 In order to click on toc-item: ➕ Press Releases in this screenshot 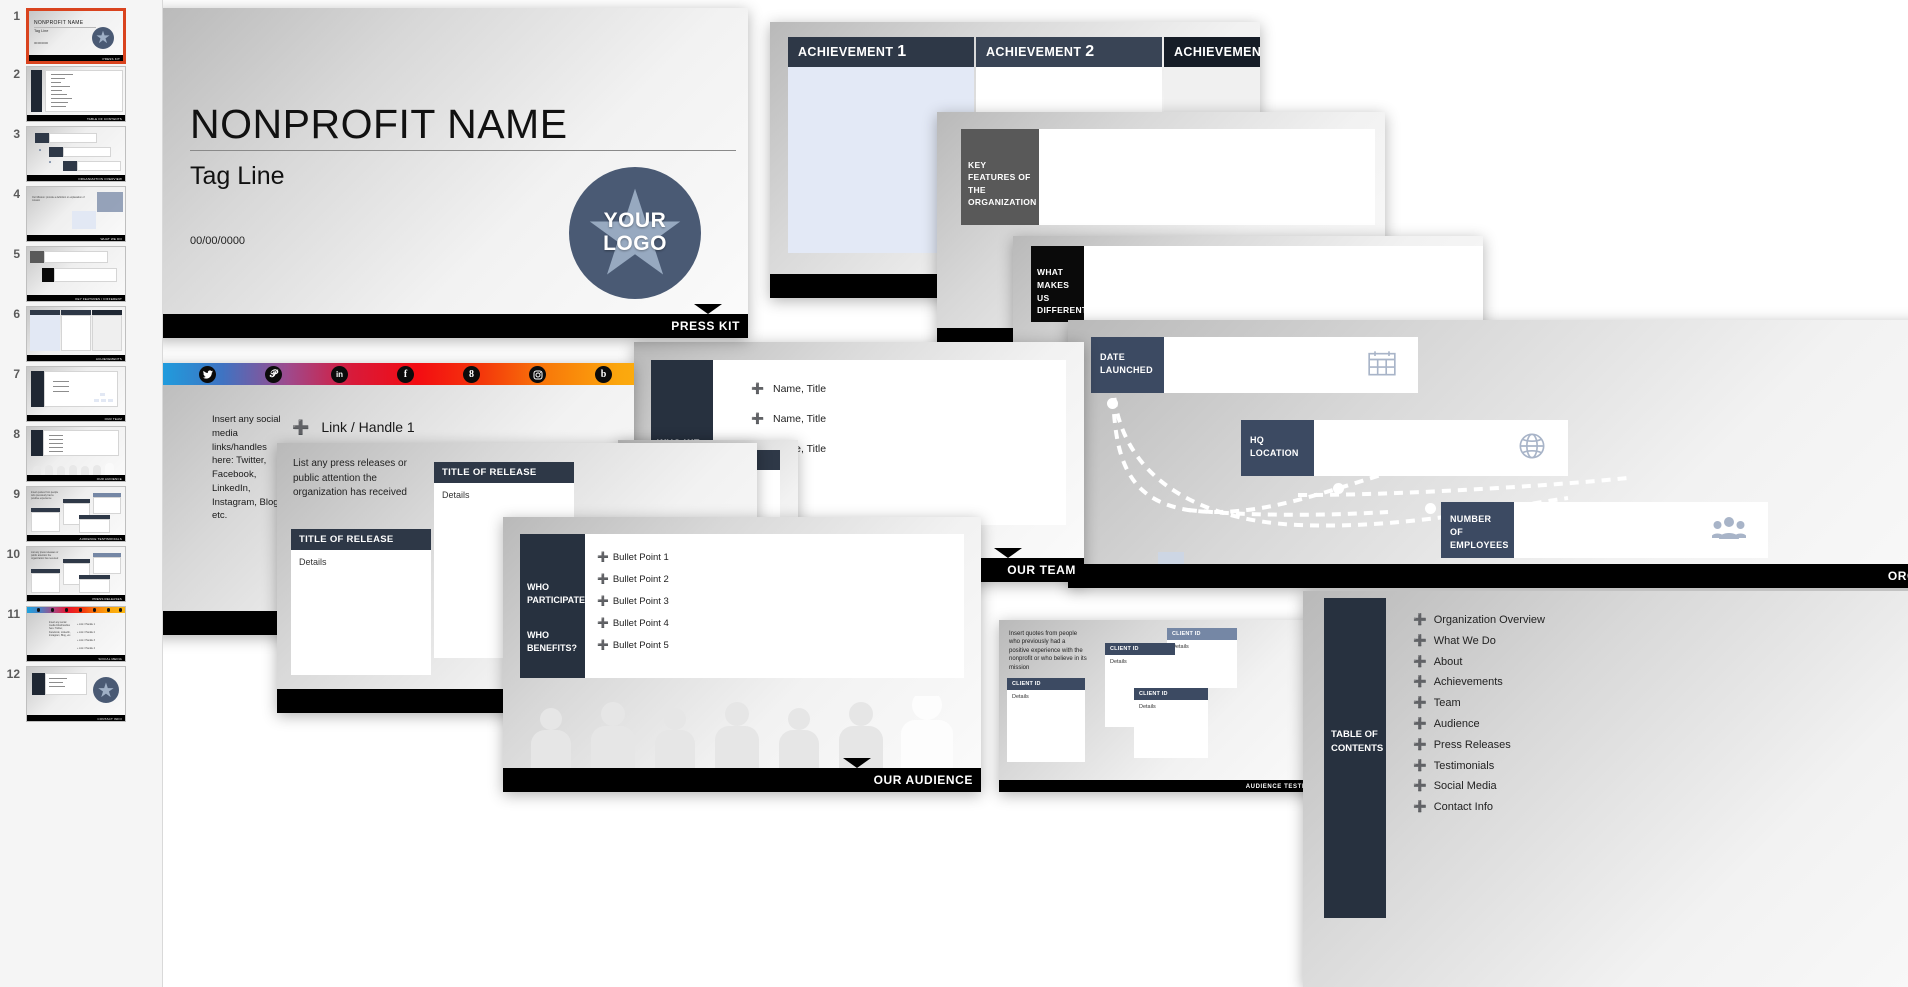, I will do `click(1479, 744)`.